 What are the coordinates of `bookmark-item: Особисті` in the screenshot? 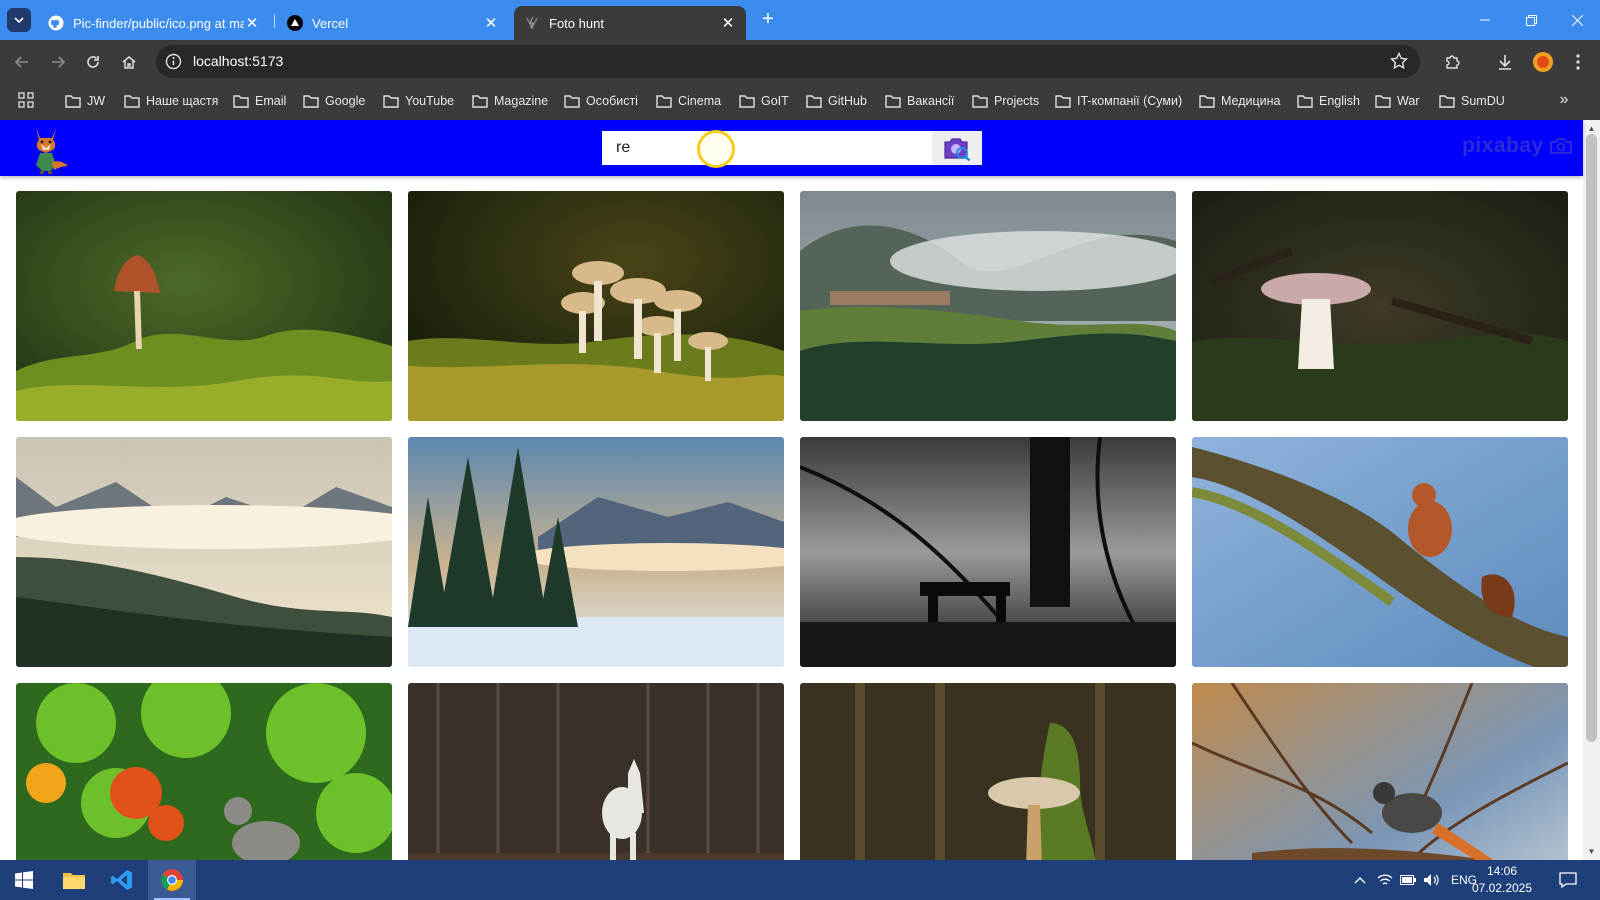 It's located at (601, 101).